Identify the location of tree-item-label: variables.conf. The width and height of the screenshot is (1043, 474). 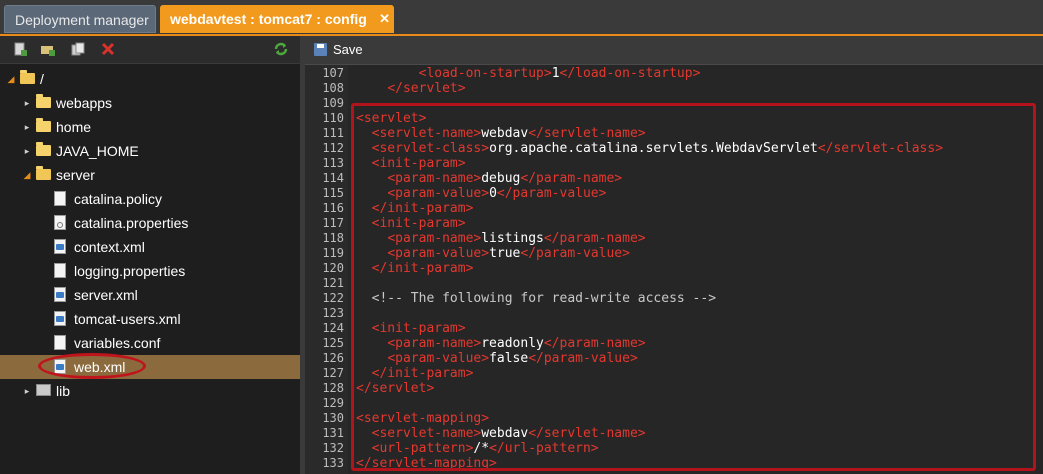
(117, 343).